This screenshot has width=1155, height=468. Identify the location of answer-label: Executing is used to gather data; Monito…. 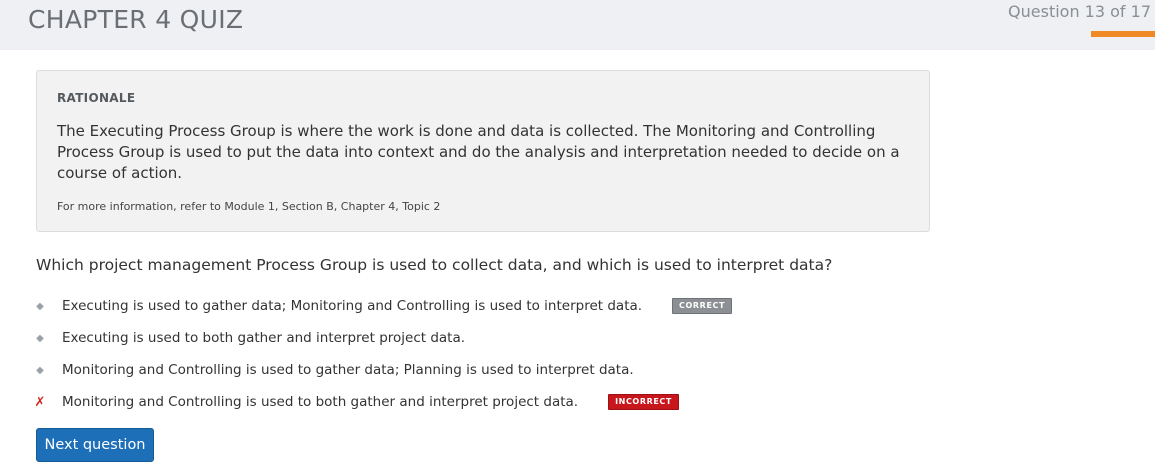
(352, 306).